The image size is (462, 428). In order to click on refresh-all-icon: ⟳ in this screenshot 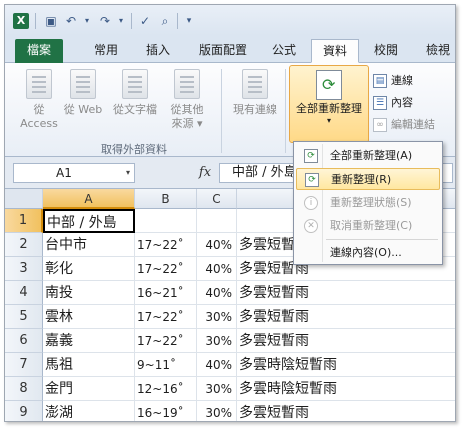, I will do `click(311, 156)`.